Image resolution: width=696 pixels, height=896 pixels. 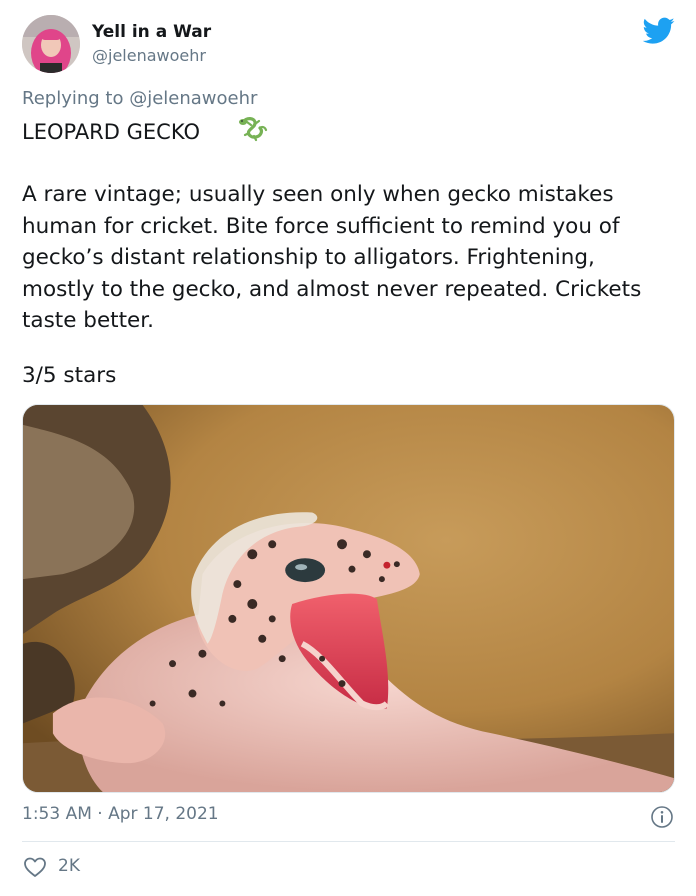 I want to click on avatar, so click(x=51, y=44).